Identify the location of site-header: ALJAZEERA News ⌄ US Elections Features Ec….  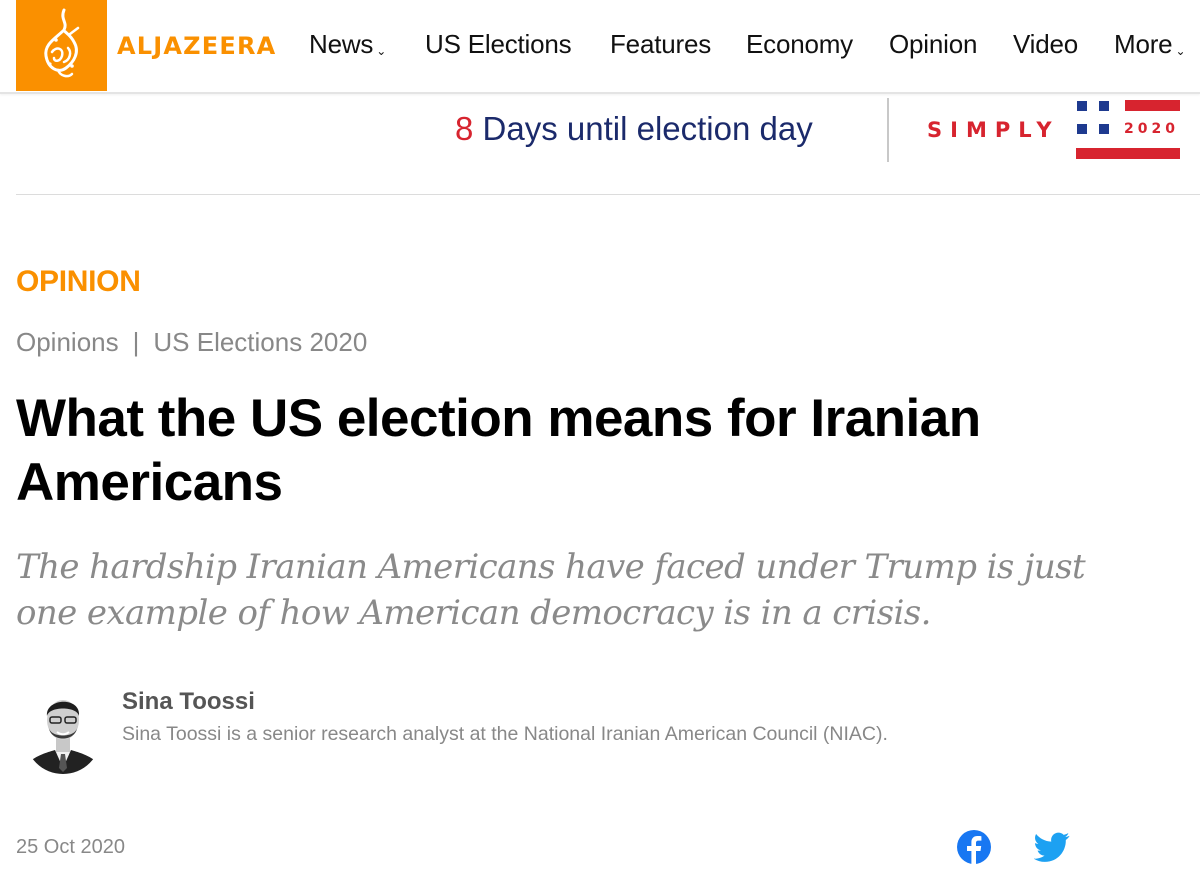
(600, 47).